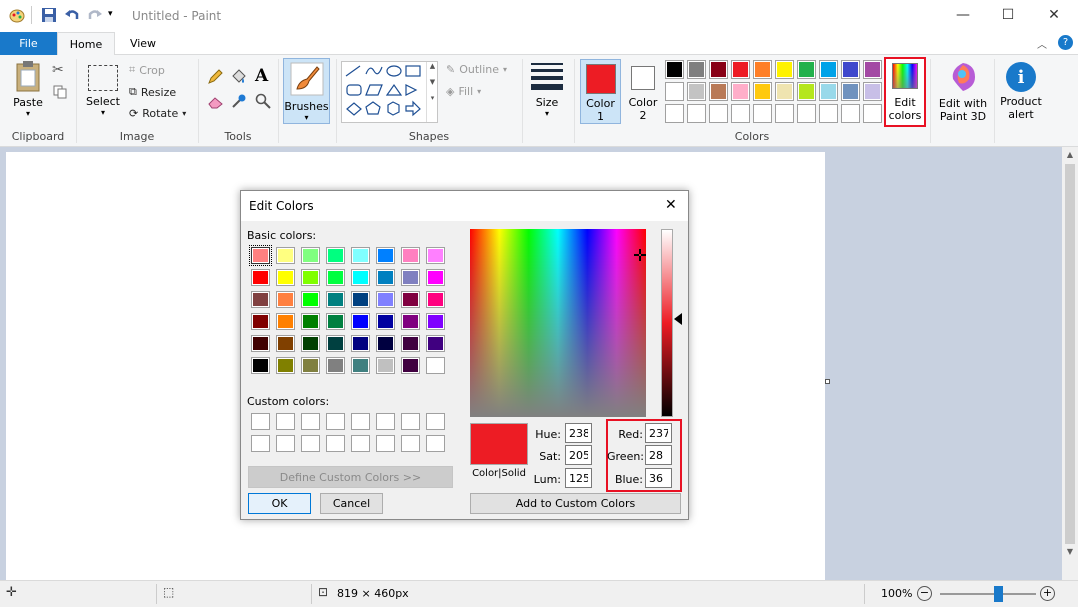 Image resolution: width=1078 pixels, height=607 pixels. Describe the element at coordinates (1054, 15) in the screenshot. I see `close-window-button: ✕` at that location.